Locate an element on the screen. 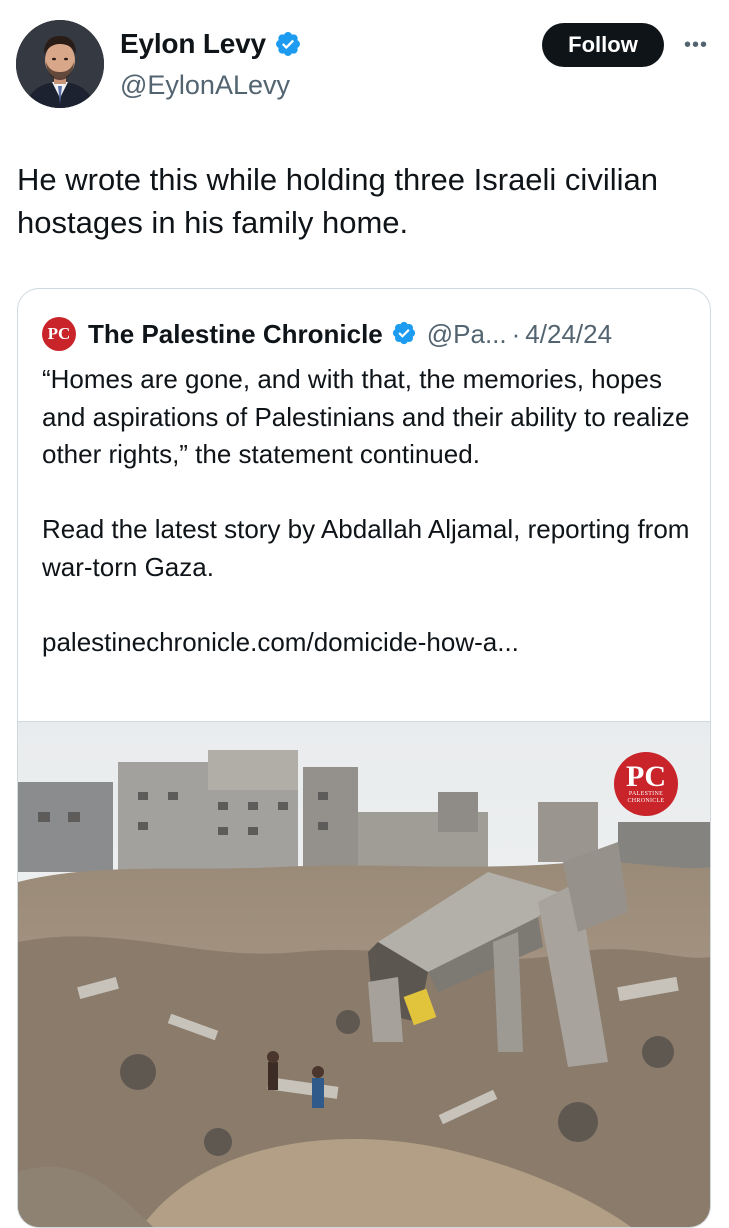 The width and height of the screenshot is (729, 1228). profile-photo is located at coordinates (60, 64).